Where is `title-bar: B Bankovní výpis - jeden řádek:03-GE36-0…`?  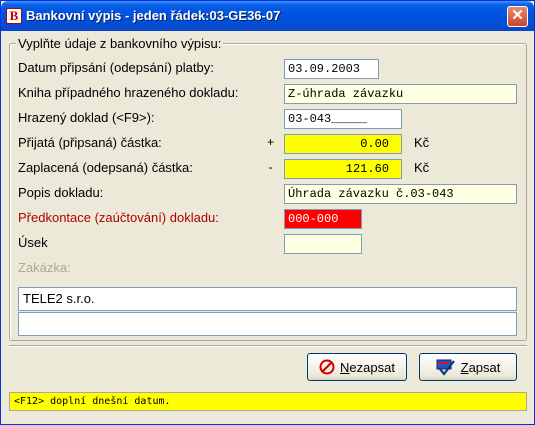 title-bar: B Bankovní výpis - jeden řádek:03-GE36-0… is located at coordinates (267, 16).